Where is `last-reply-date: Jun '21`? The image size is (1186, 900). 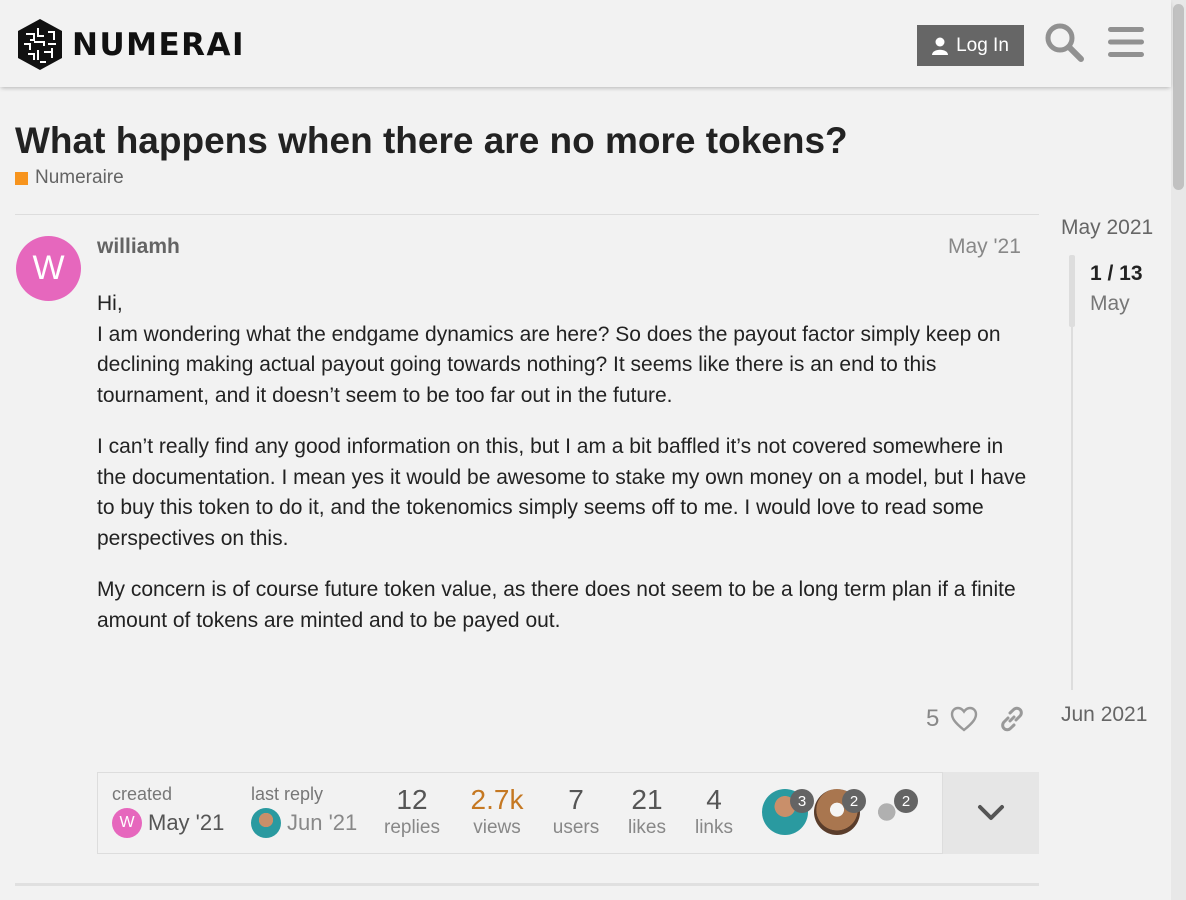
last-reply-date: Jun '21 is located at coordinates (322, 822).